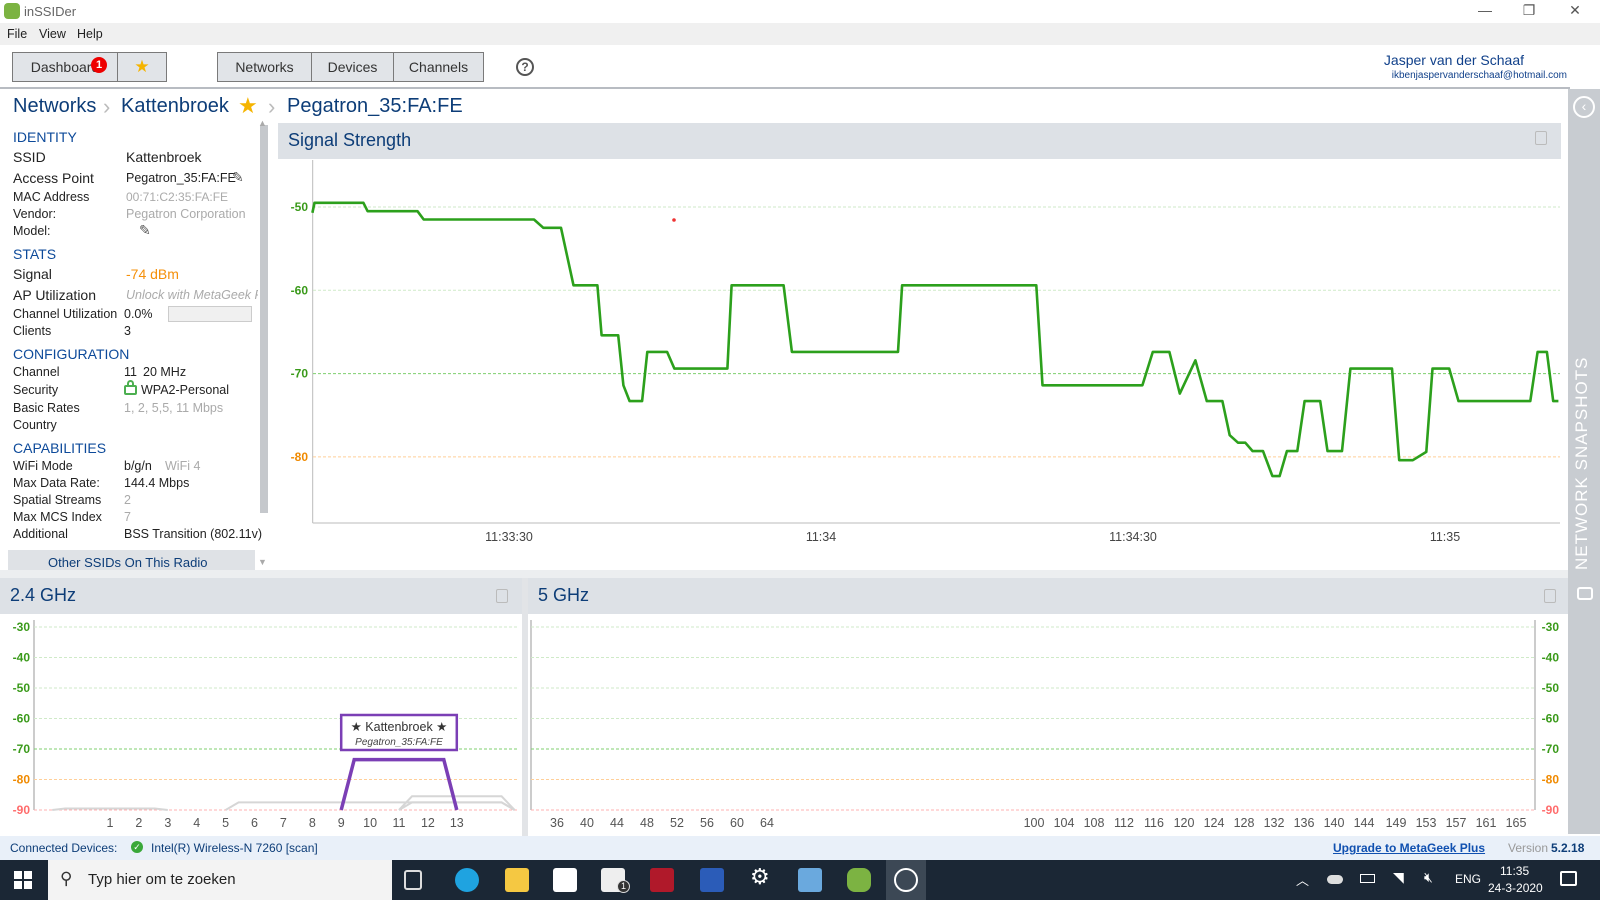  I want to click on marker-dot, so click(674, 220).